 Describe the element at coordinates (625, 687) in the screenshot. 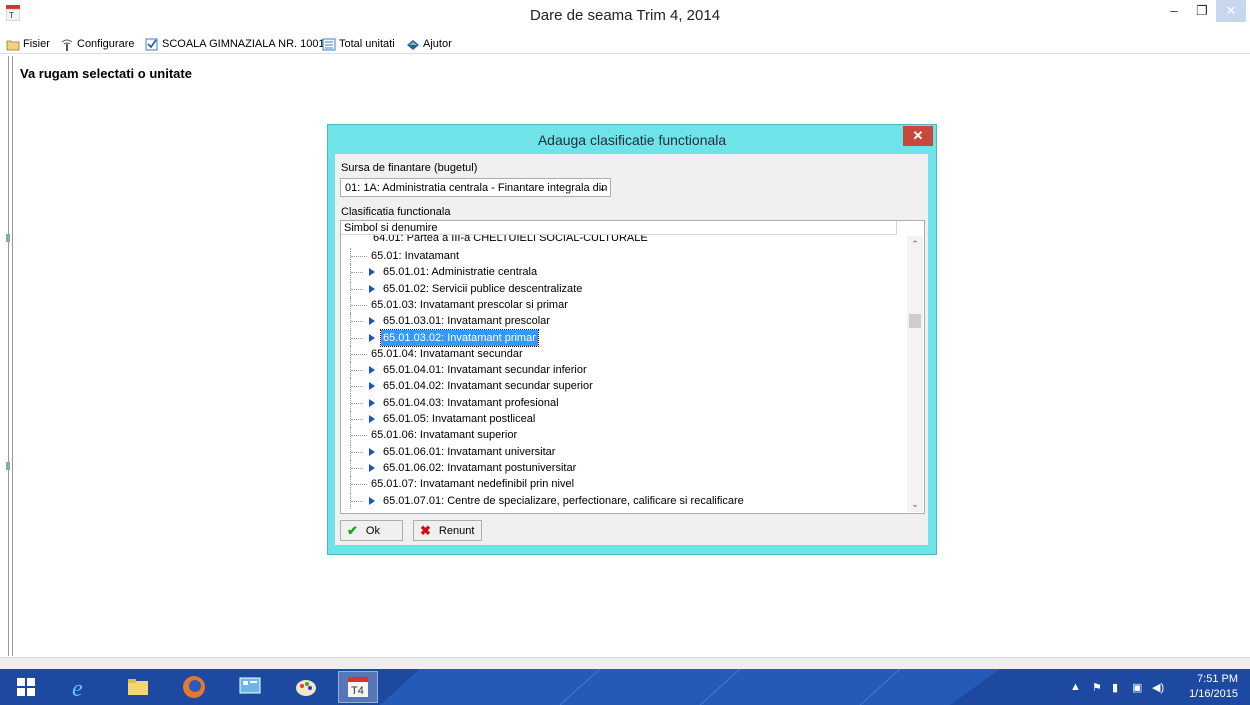

I see `taskbar: e T4 ▲ ⚑ ▮ ▣ ◀) 7:51 PM 1/16/2015` at that location.